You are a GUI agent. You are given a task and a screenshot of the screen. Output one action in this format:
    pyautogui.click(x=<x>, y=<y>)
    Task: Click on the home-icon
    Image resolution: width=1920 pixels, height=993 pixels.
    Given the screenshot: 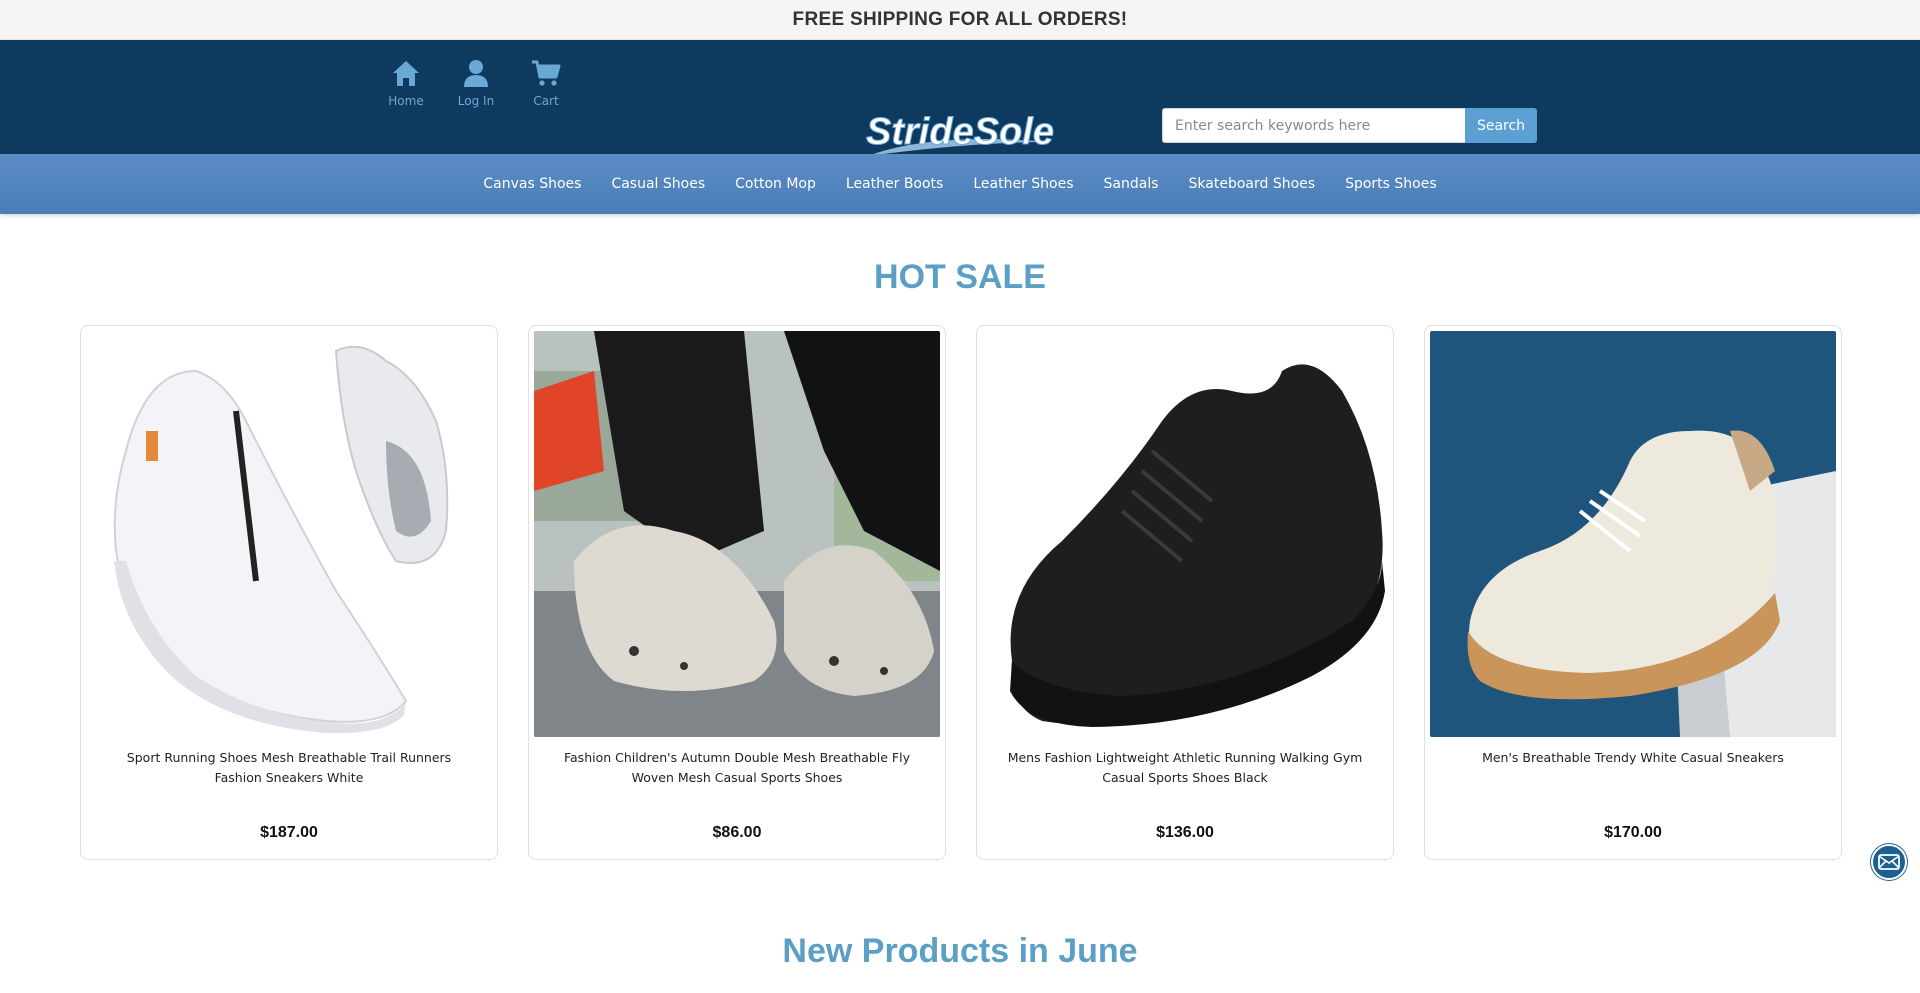 What is the action you would take?
    pyautogui.click(x=406, y=73)
    